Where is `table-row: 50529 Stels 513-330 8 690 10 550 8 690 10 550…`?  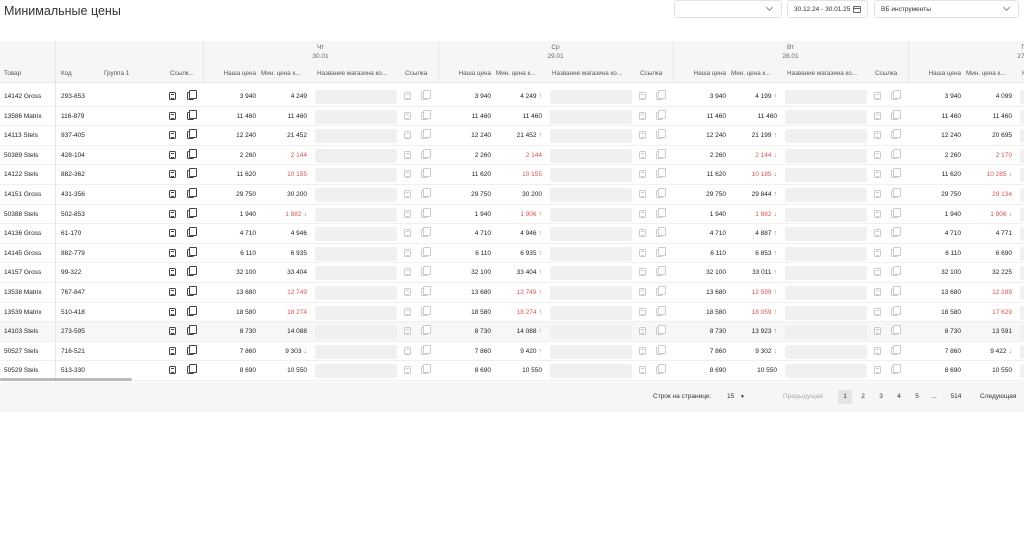
table-row: 50529 Stels 513-330 8 690 10 550 8 690 10 550… is located at coordinates (512, 371).